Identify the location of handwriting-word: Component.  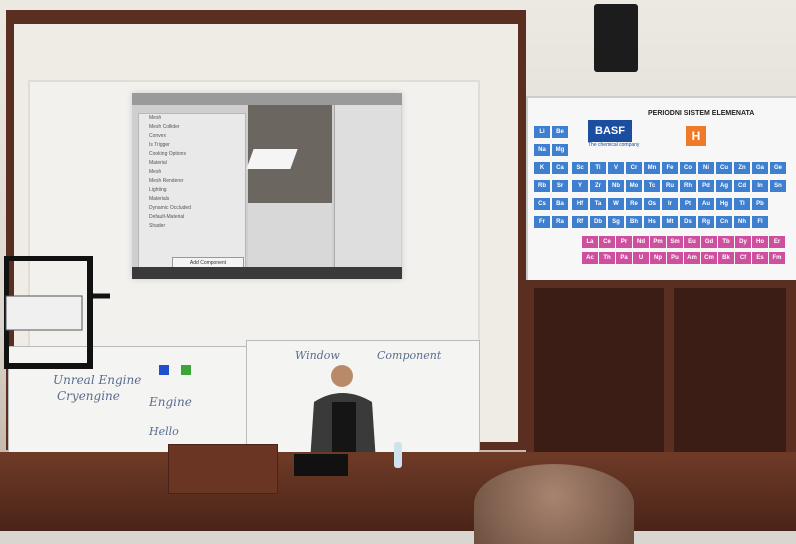
(409, 355).